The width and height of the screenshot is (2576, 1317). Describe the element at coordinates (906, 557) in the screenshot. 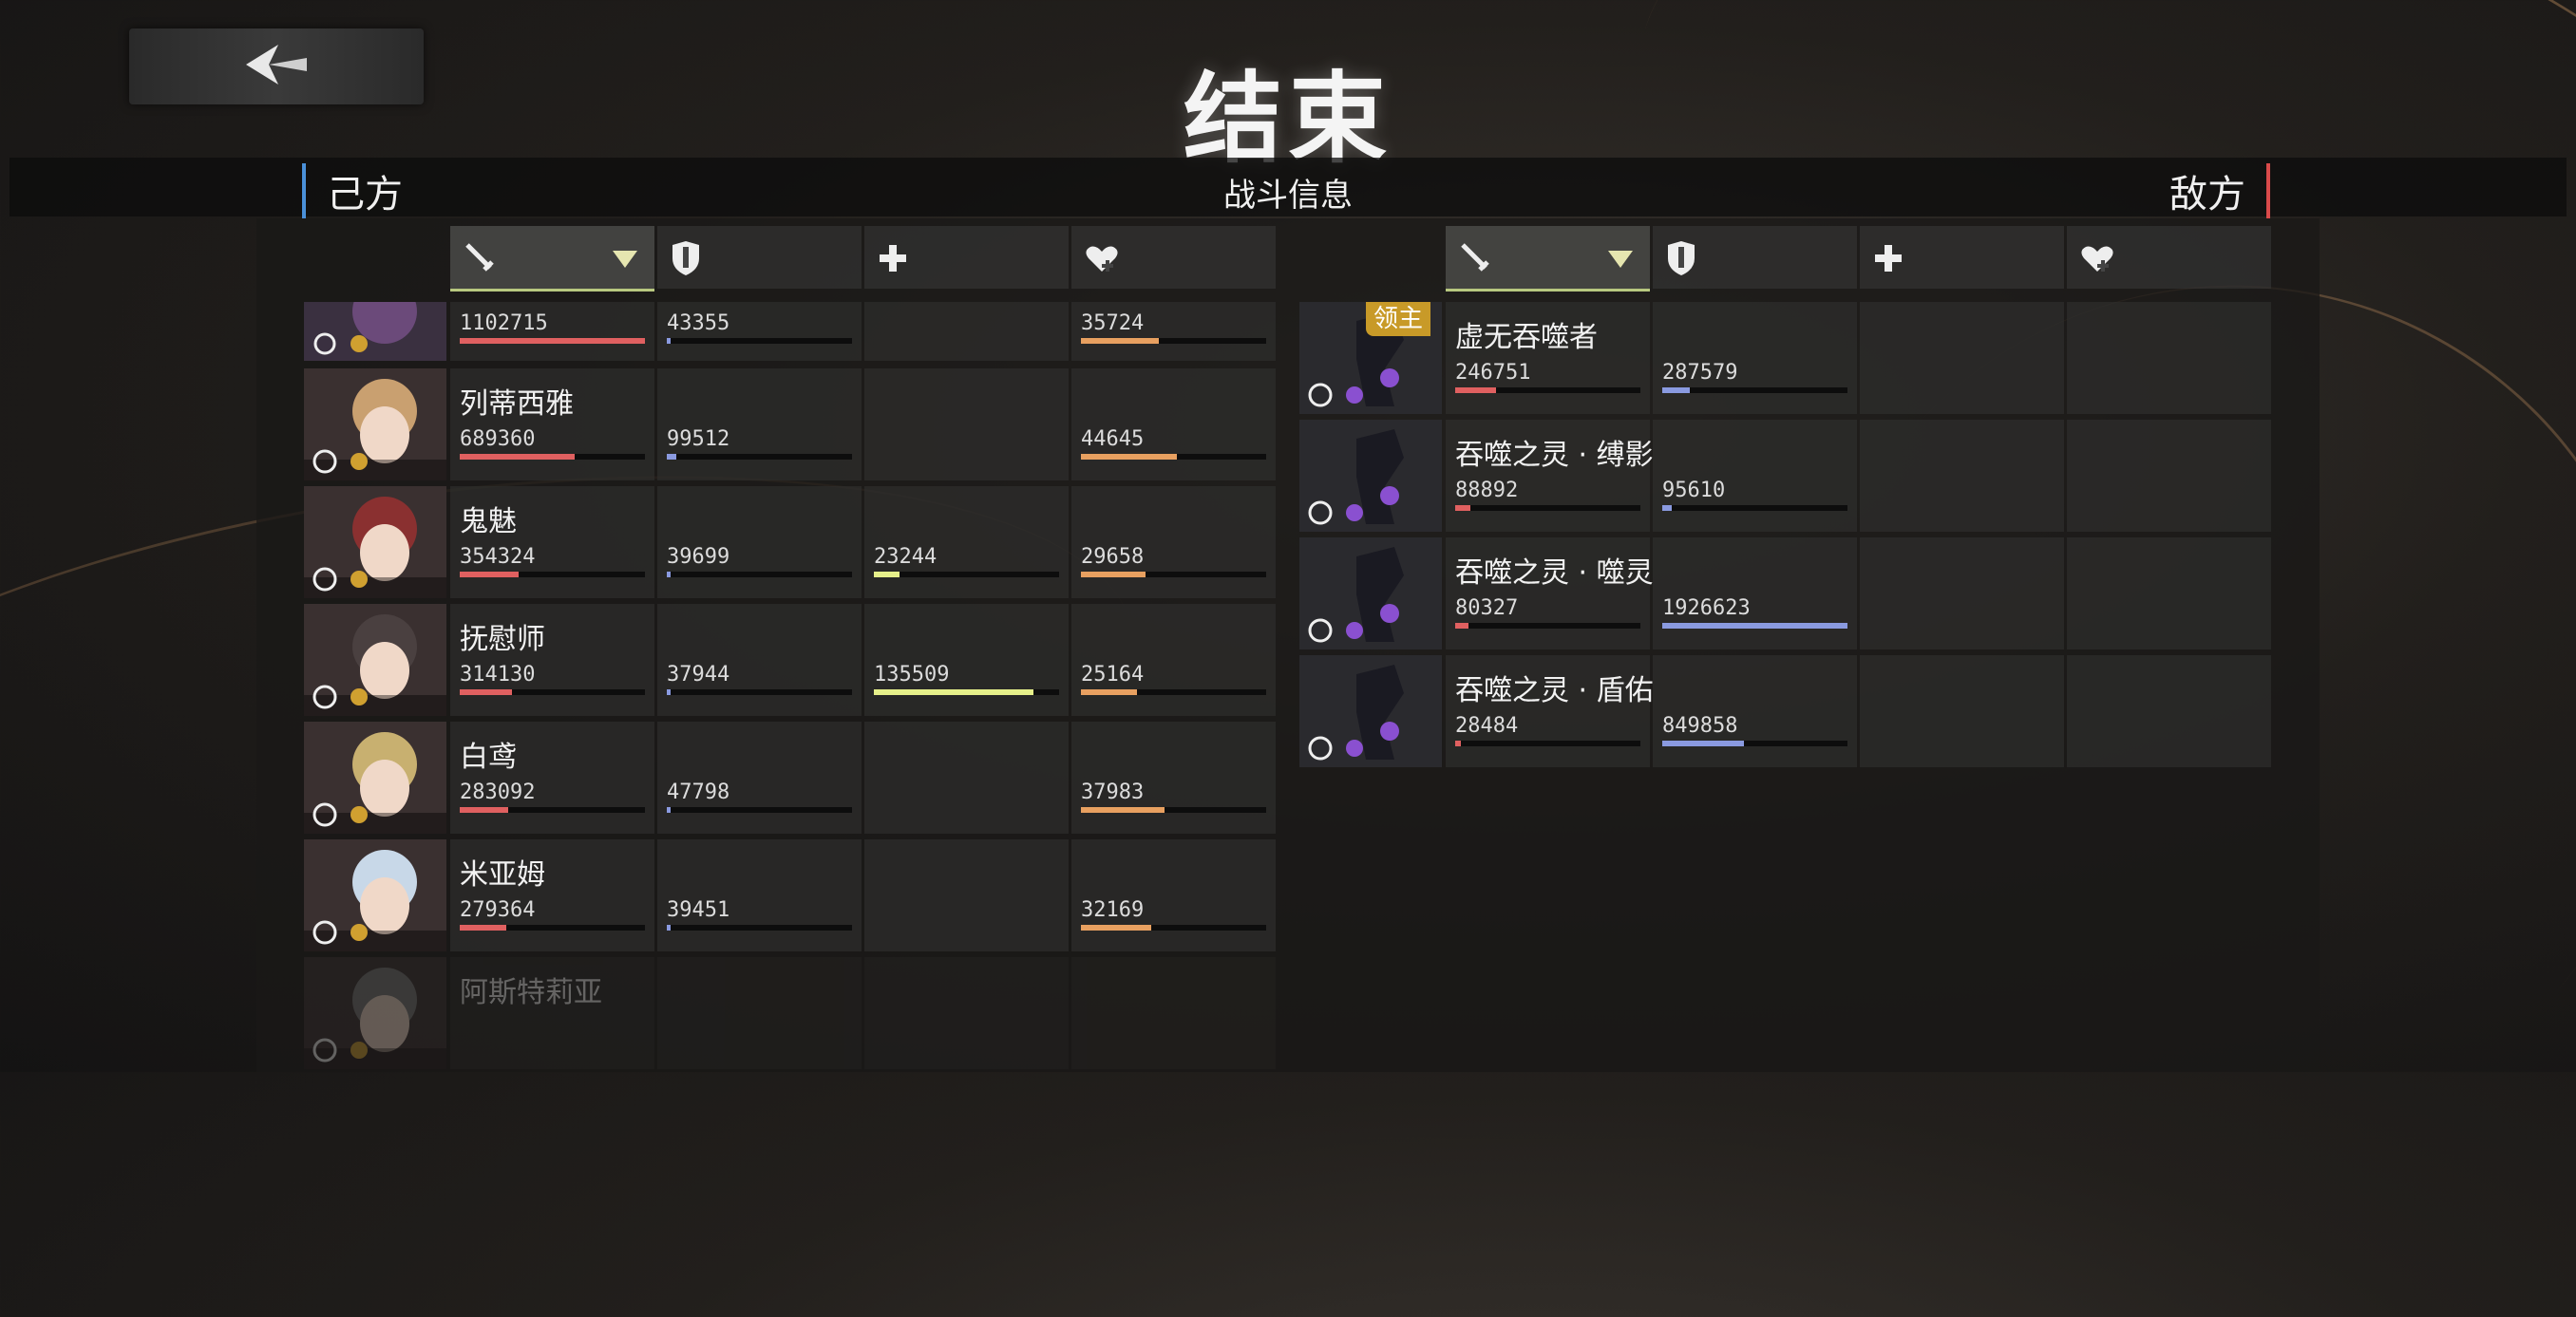

I see `heal-value: 23244` at that location.